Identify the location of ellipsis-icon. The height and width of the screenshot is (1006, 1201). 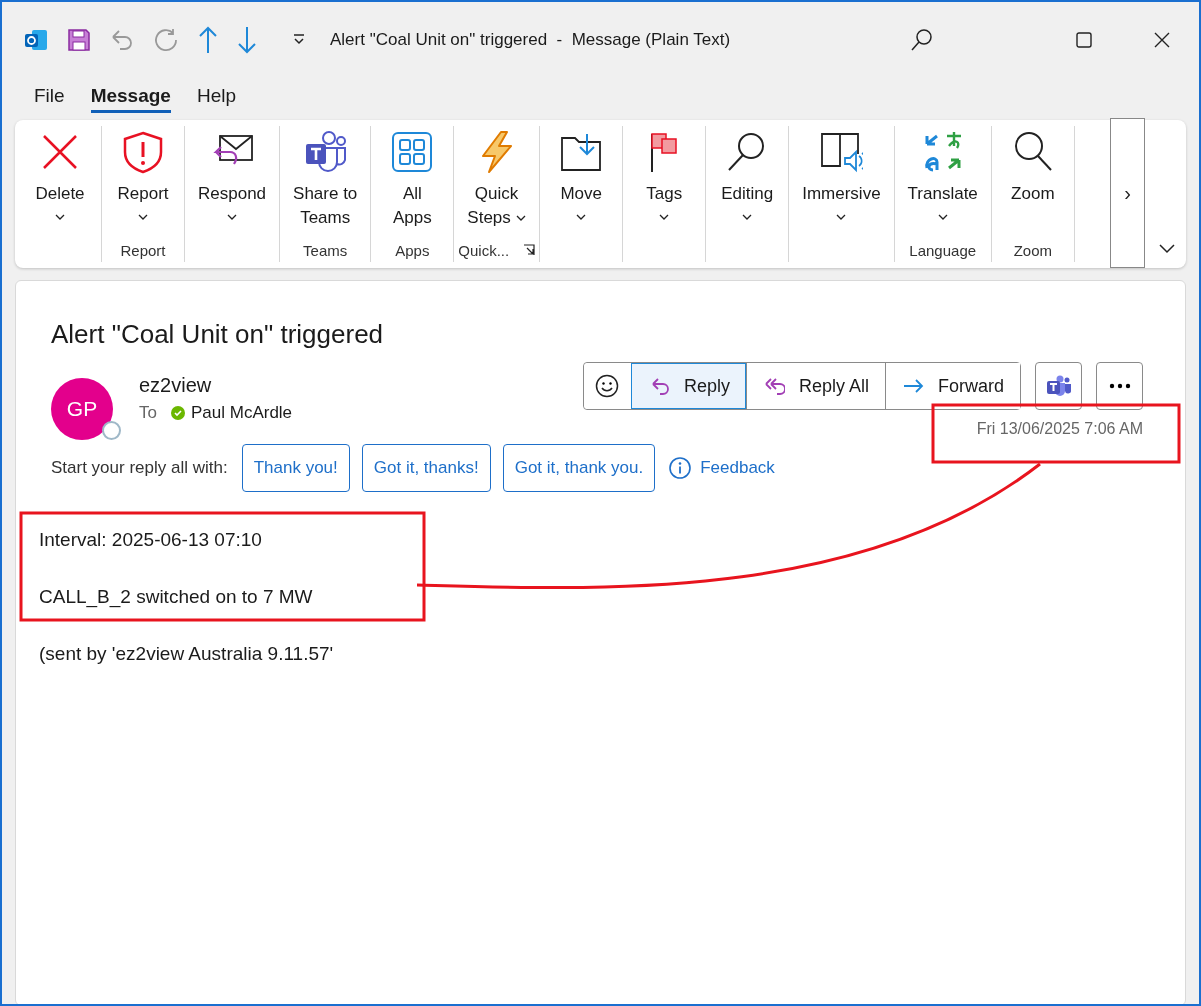
(1119, 386).